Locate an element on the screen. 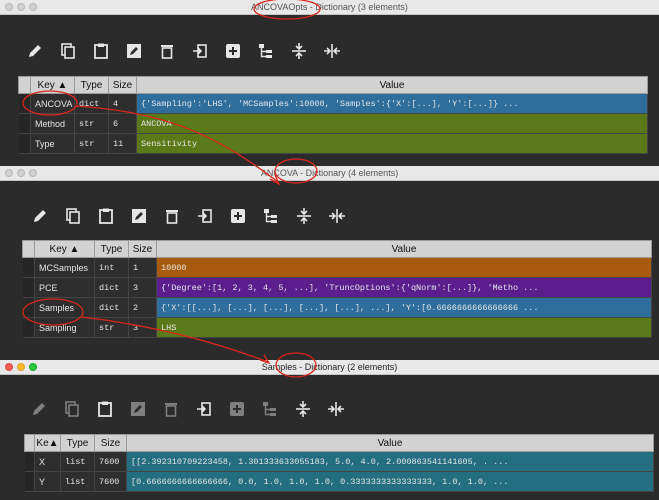 This screenshot has width=659, height=500. table-row: MCSamples int 1 10000 is located at coordinates (337, 267).